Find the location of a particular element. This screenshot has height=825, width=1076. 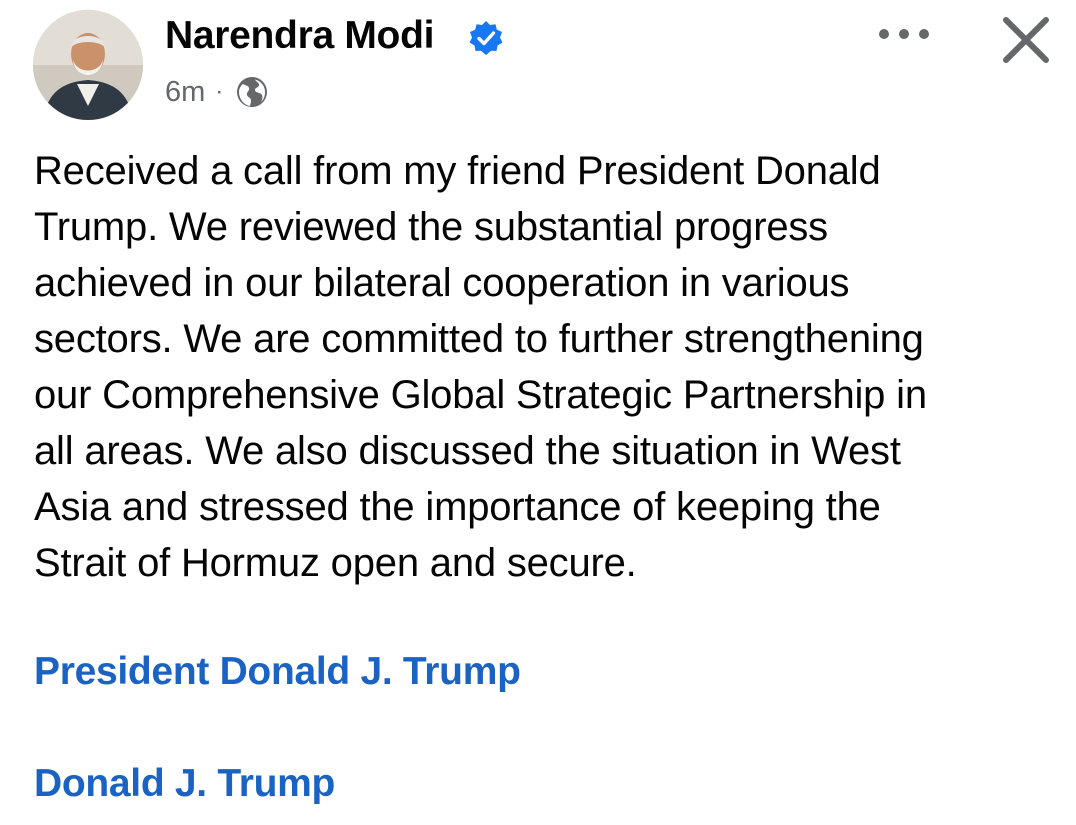

avatar-image is located at coordinates (88, 65).